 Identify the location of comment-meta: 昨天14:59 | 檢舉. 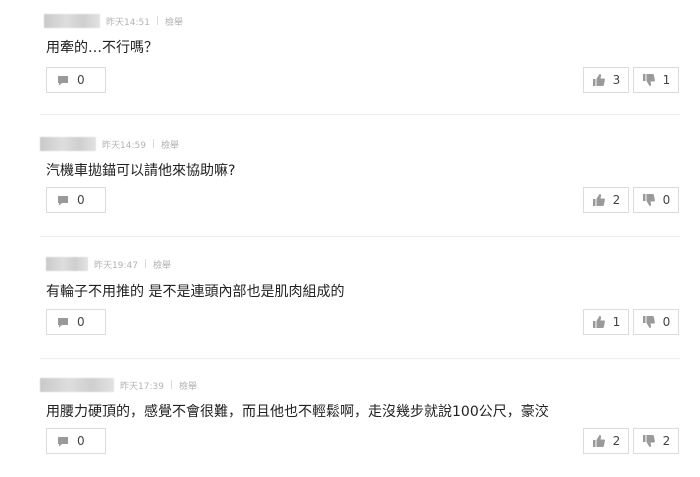
(109, 144).